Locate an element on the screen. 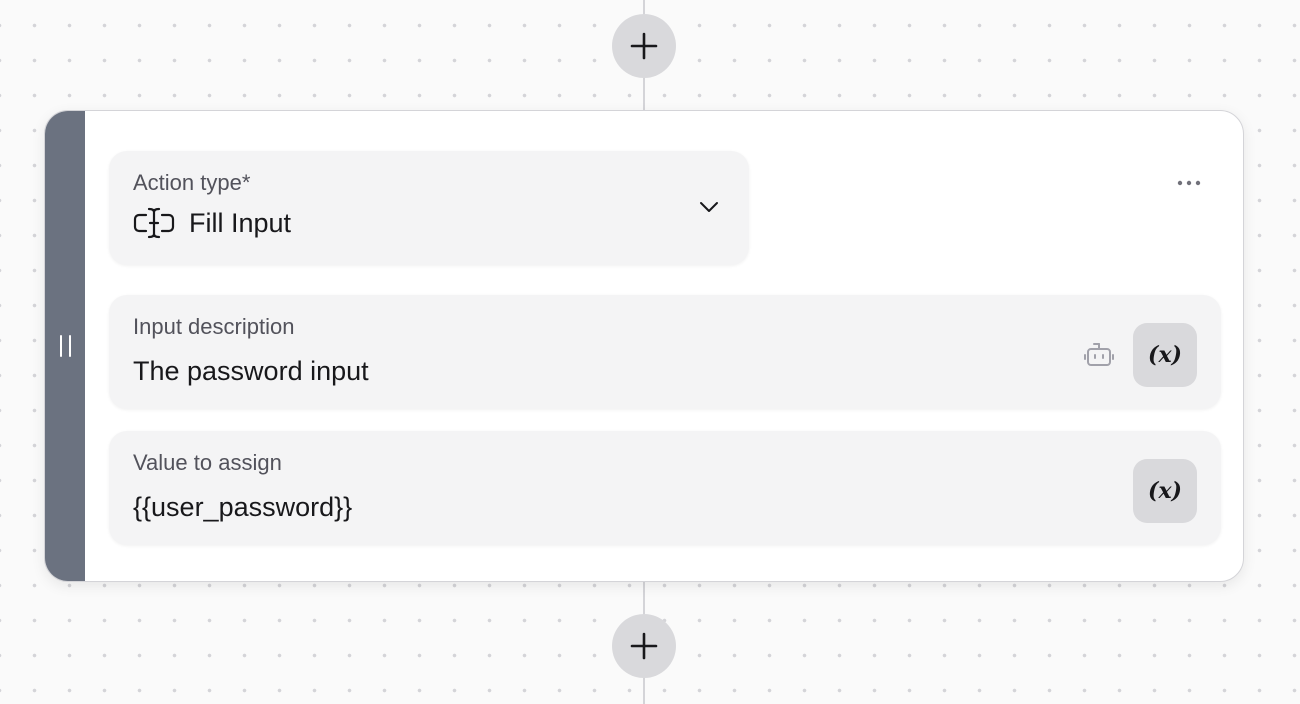 This screenshot has width=1300, height=704. add-step-button-top is located at coordinates (644, 46).